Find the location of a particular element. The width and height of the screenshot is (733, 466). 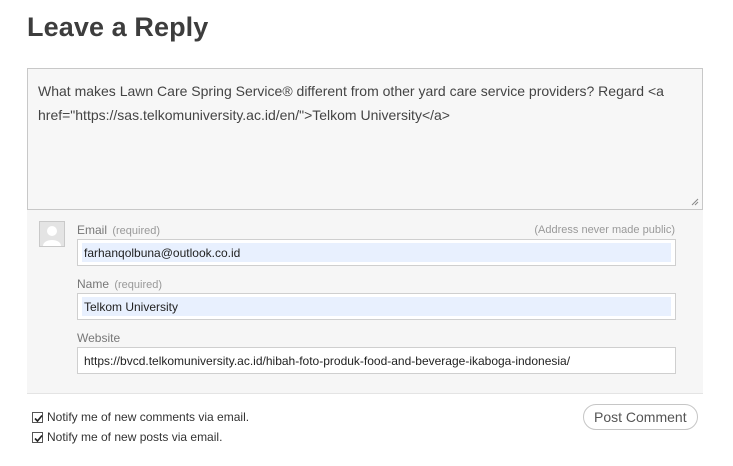

name-required-hint: (required) is located at coordinates (138, 285).